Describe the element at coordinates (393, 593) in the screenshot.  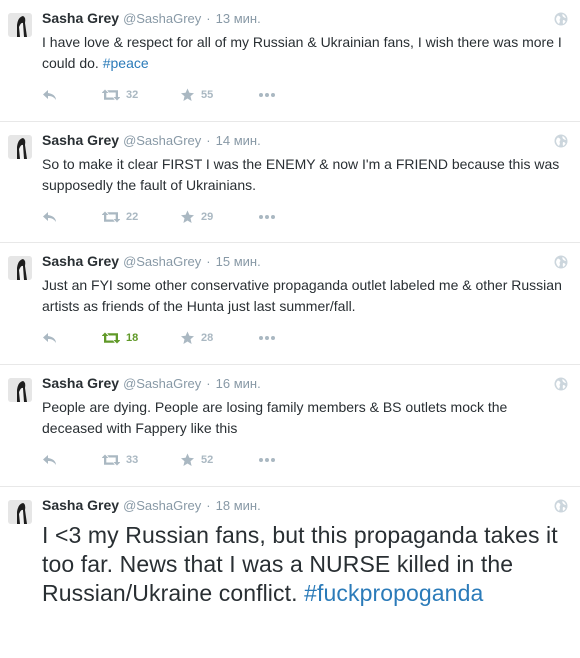
I see `hashtag-link: #fuckpropoganda` at that location.